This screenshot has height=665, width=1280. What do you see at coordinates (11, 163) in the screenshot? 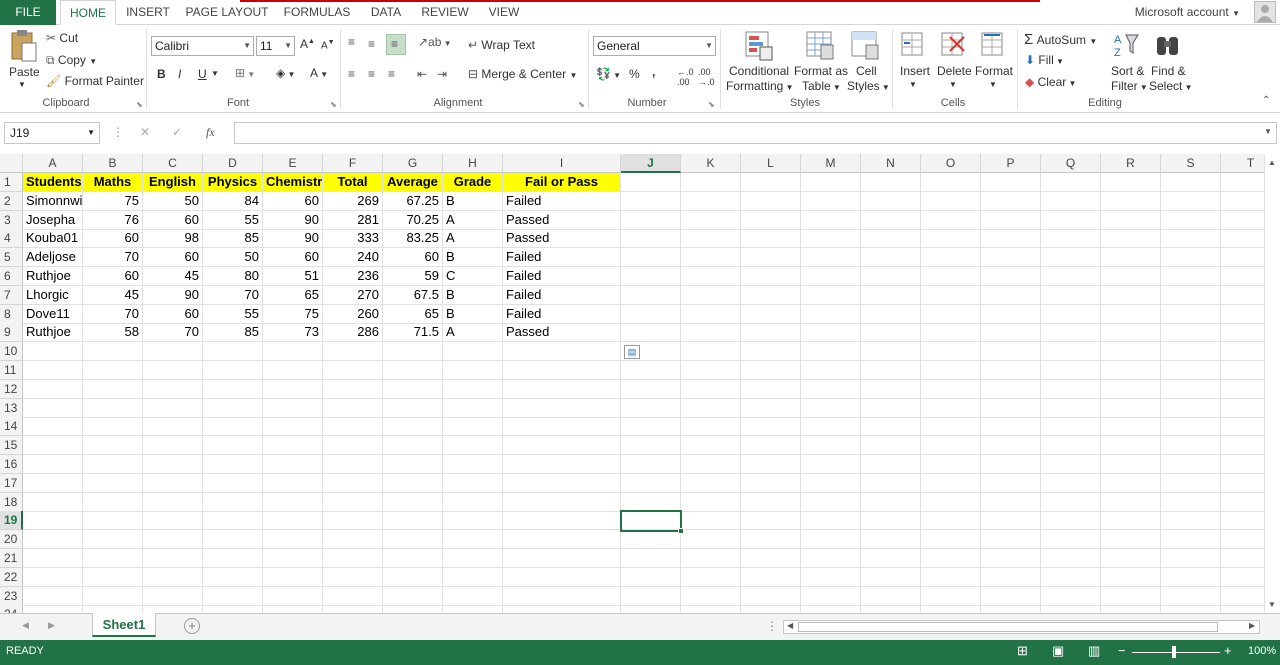
I see `select-all-corner` at bounding box center [11, 163].